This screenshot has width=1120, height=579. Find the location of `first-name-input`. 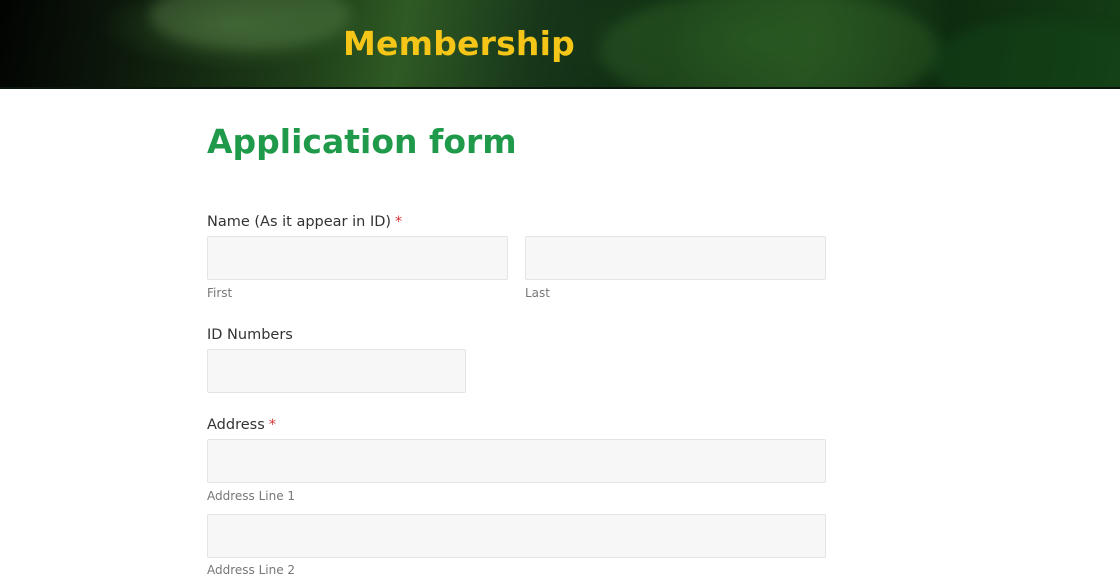

first-name-input is located at coordinates (357, 258).